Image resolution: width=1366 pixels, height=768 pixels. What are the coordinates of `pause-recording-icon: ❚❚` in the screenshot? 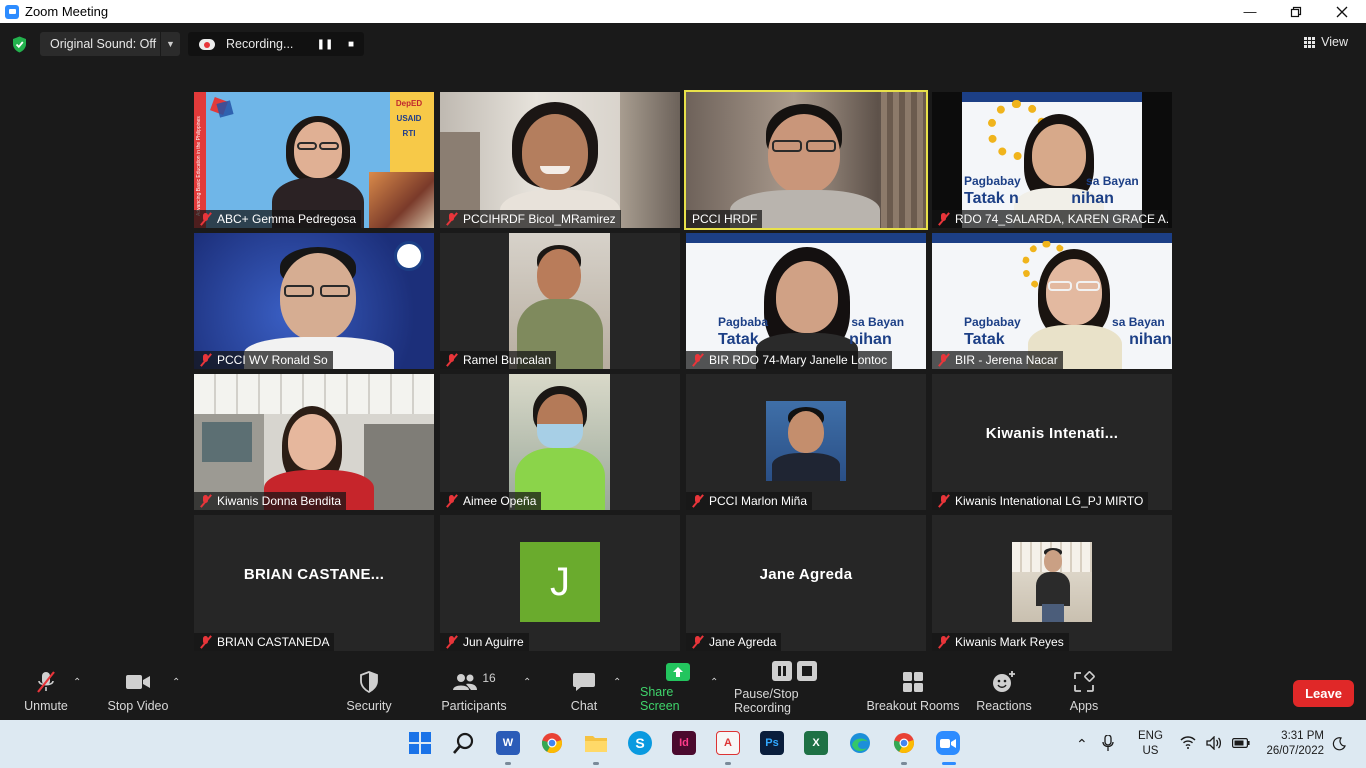 It's located at (325, 44).